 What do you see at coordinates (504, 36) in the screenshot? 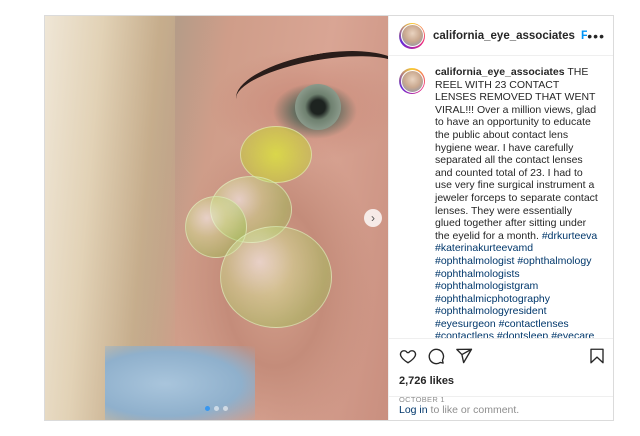
I see `header-username: california_eye_associates` at bounding box center [504, 36].